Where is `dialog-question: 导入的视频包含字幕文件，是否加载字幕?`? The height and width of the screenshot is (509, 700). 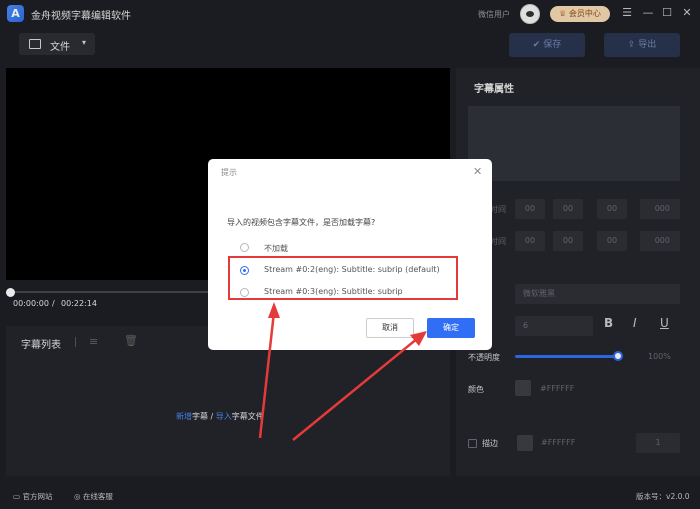 dialog-question: 导入的视频包含字幕文件，是否加载字幕? is located at coordinates (301, 222).